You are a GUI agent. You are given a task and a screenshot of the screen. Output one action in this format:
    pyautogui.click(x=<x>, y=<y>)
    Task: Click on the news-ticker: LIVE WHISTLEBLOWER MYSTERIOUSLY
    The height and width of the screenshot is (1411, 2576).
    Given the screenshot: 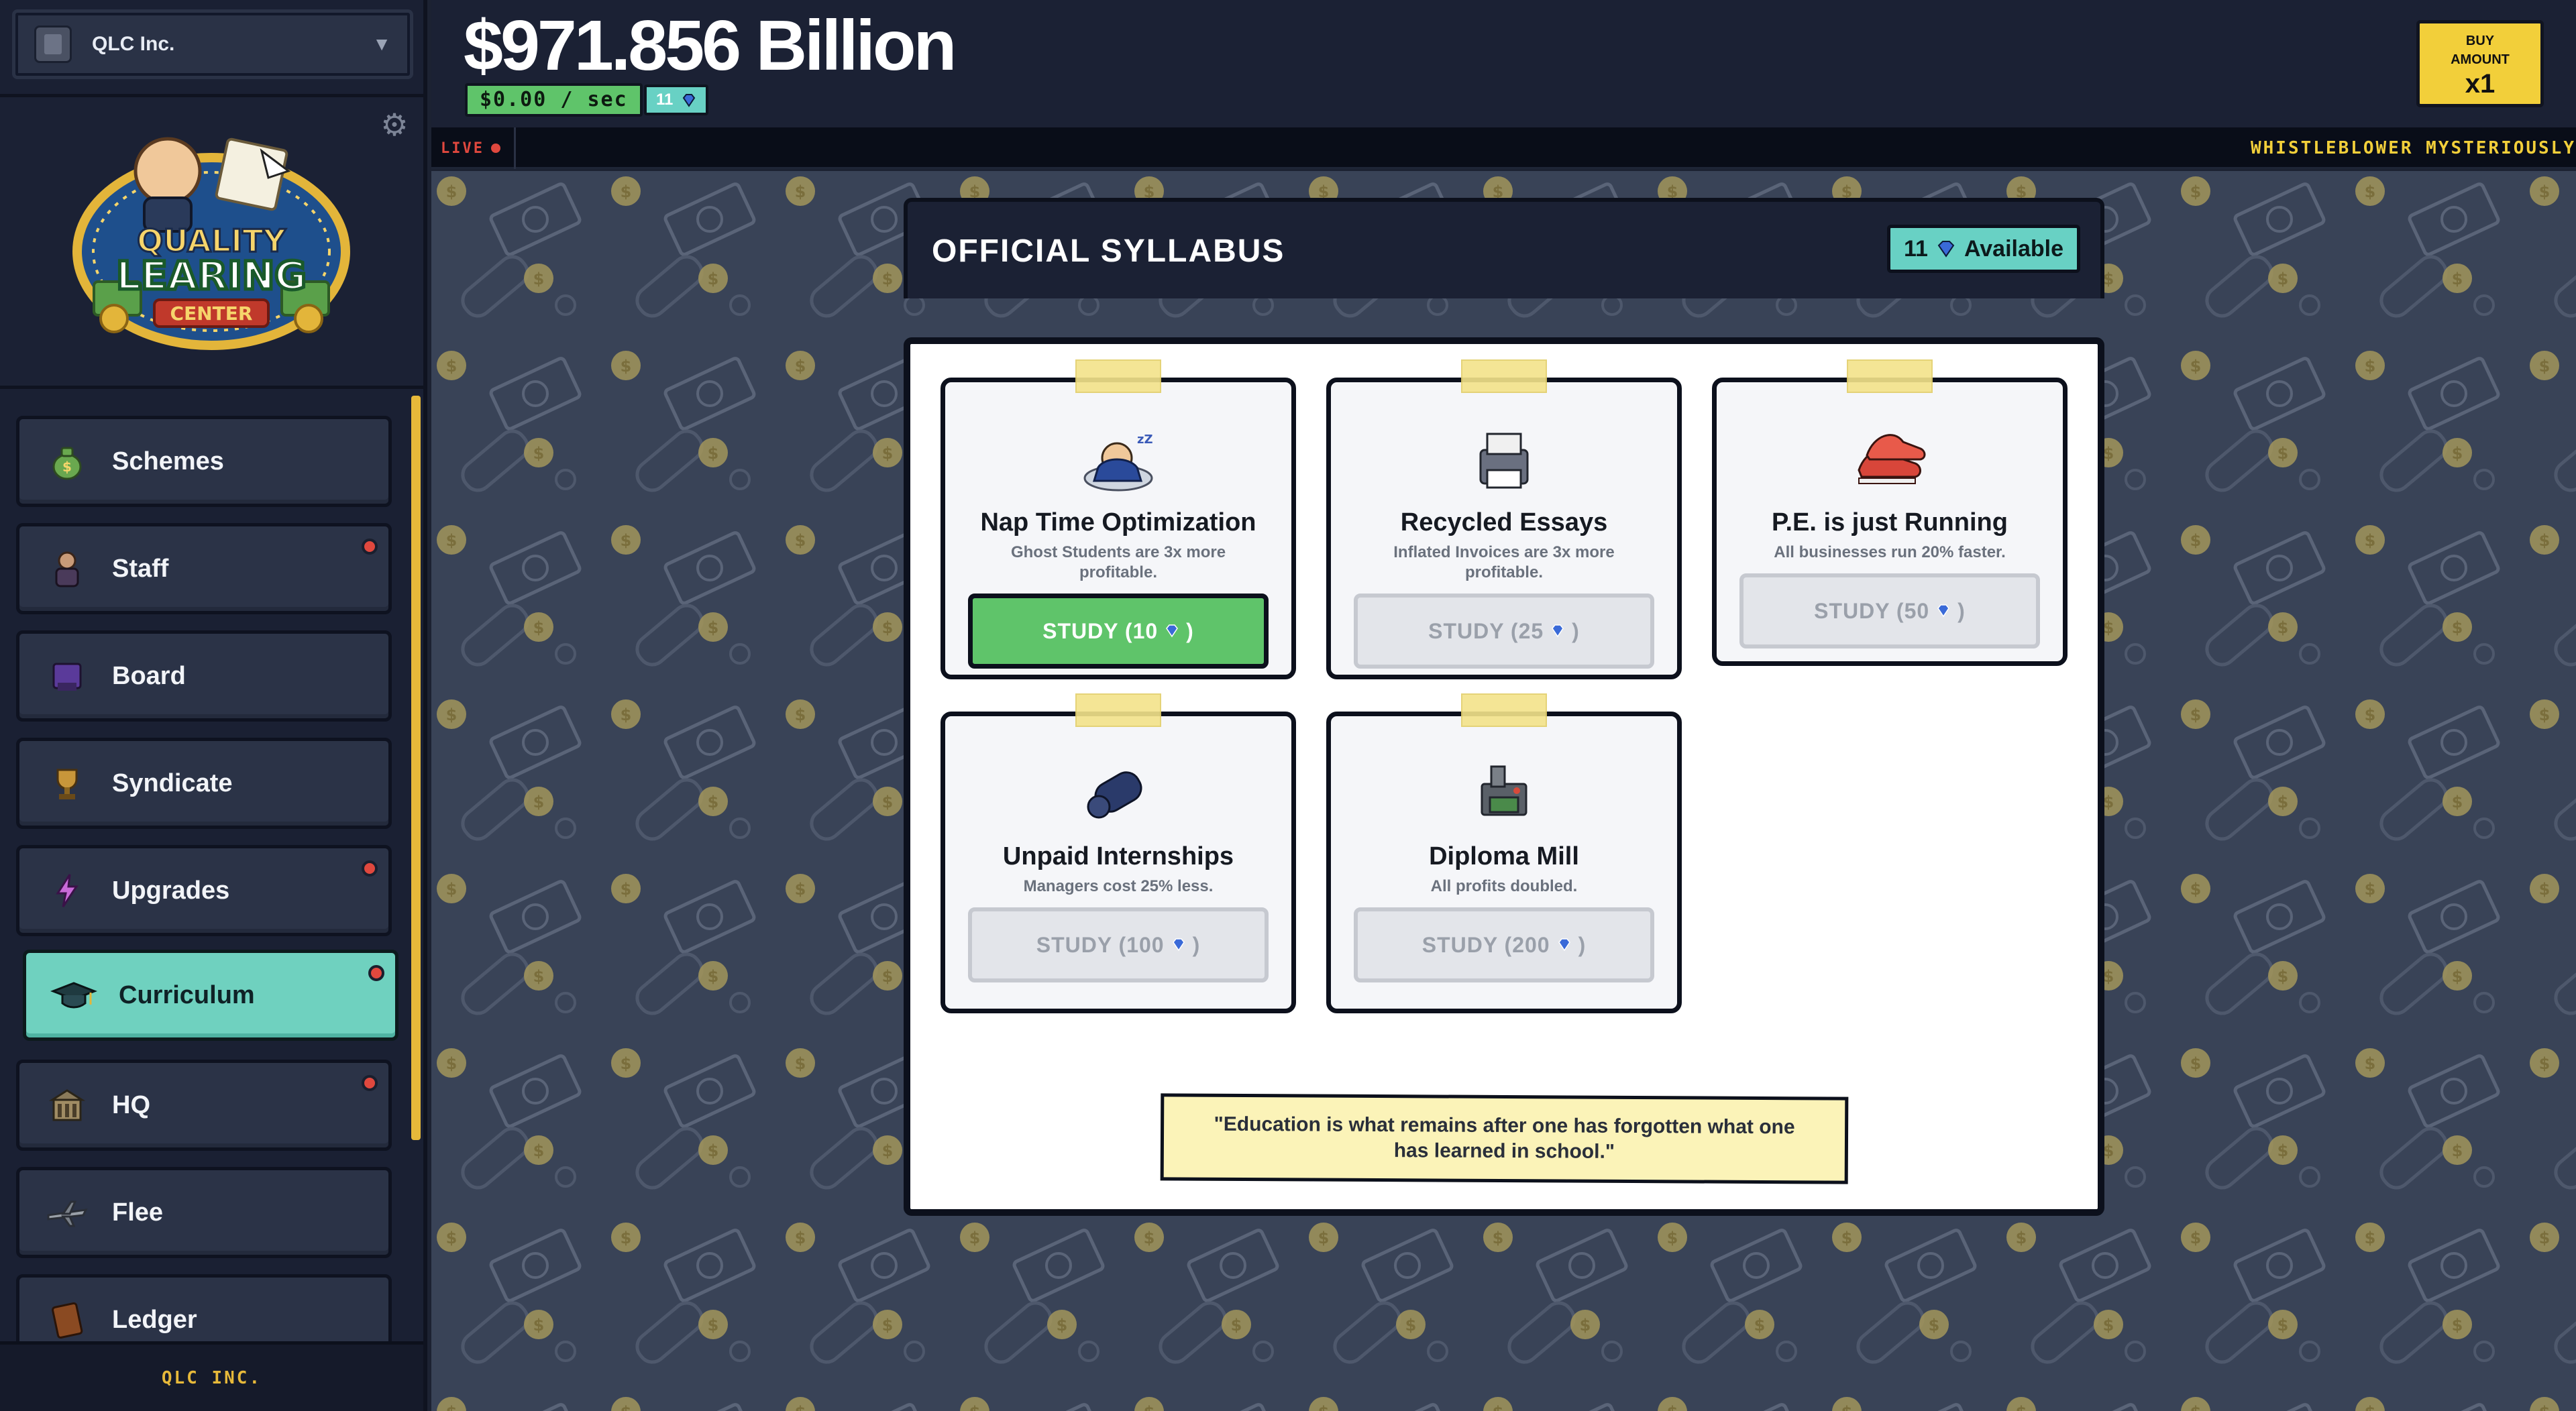 What is the action you would take?
    pyautogui.click(x=1503, y=148)
    